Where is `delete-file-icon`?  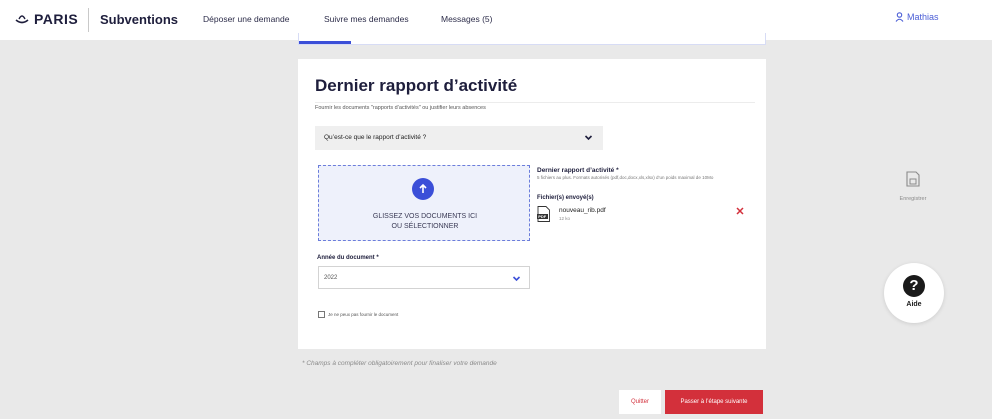
delete-file-icon is located at coordinates (740, 211).